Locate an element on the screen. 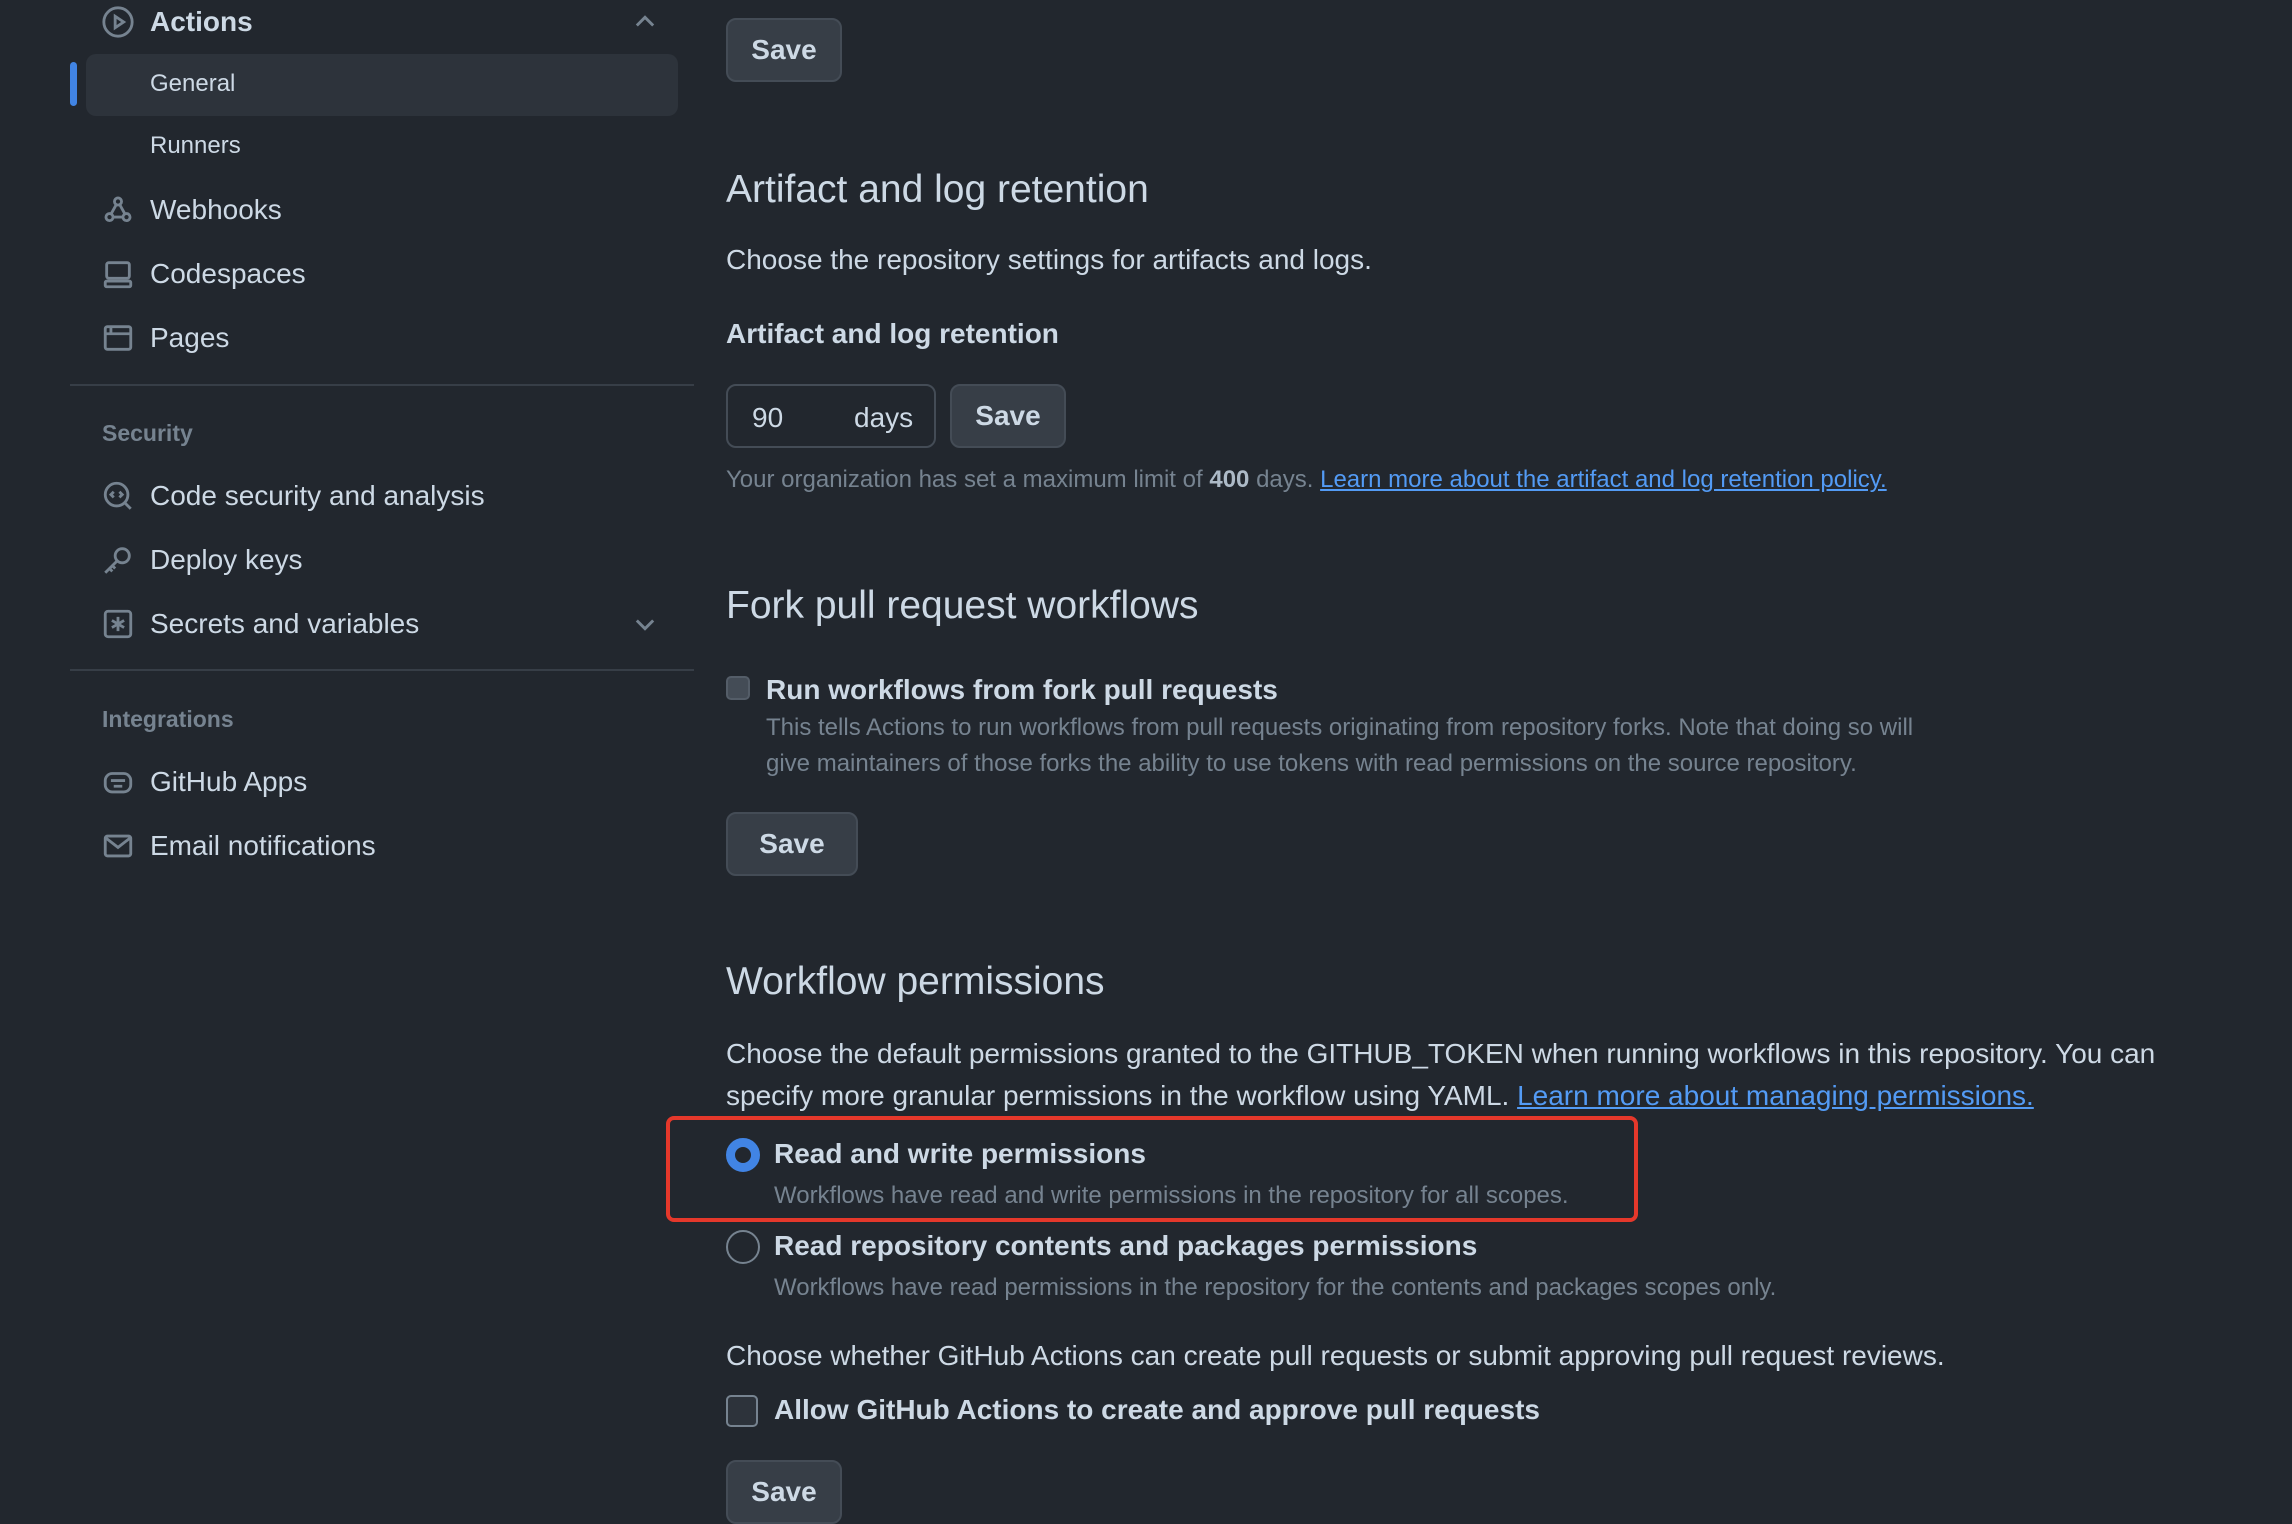  radio-read-write is located at coordinates (743, 1155).